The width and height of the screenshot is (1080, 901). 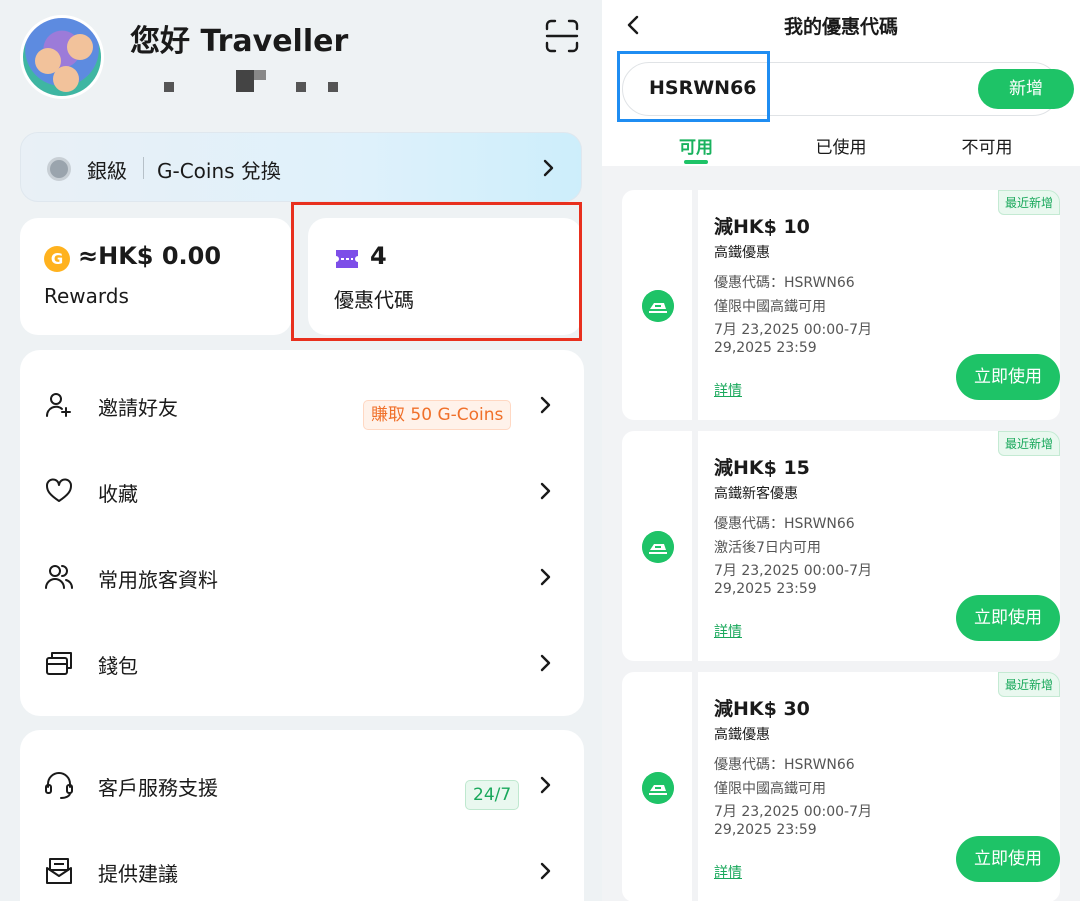 What do you see at coordinates (762, 468) in the screenshot?
I see `coupon-title: 減HK$ 15` at bounding box center [762, 468].